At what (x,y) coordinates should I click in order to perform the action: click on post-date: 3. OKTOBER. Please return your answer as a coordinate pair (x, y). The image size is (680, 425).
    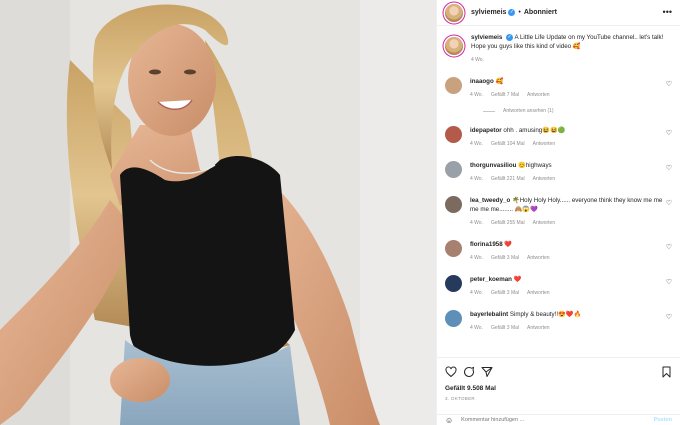
    Looking at the image, I should click on (460, 398).